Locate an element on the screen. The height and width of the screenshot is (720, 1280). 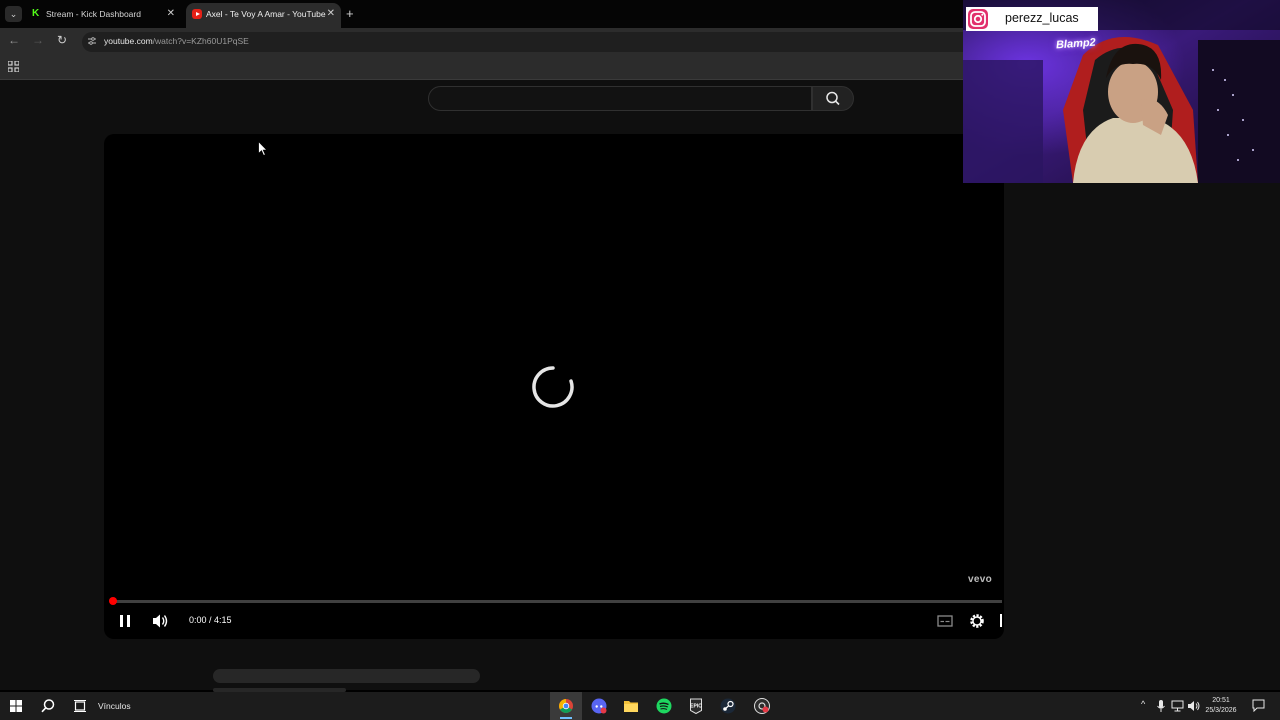
windows-start-icon is located at coordinates (16, 706).